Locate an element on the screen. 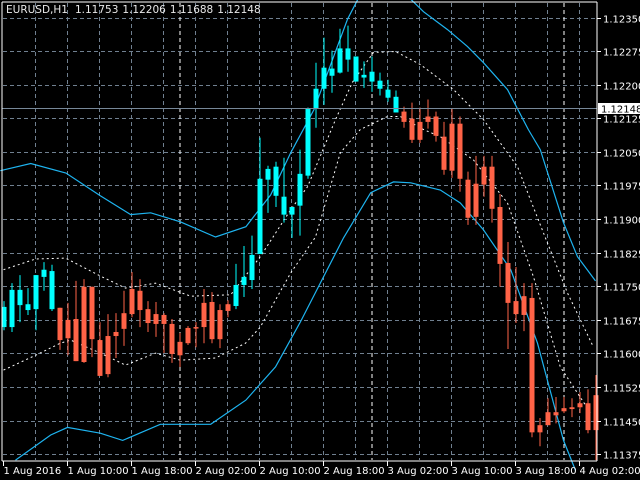 Image resolution: width=640 pixels, height=480 pixels. time-tick-label: 3 Aug 10:00 is located at coordinates (482, 471).